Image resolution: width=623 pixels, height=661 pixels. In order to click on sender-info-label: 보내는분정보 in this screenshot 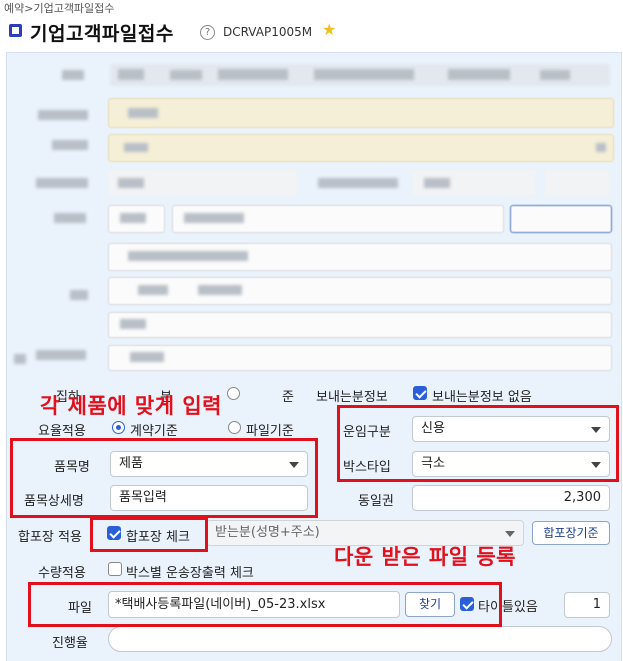, I will do `click(352, 397)`.